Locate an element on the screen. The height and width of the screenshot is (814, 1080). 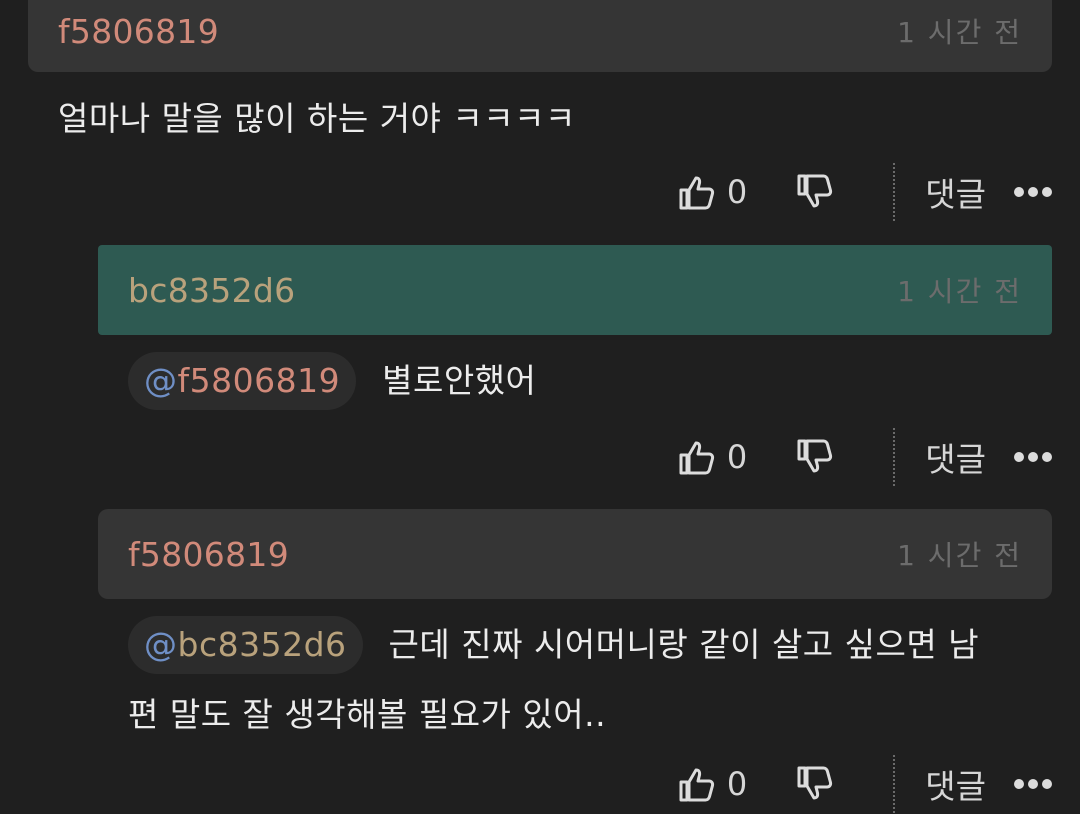
mention-chip: @f5806819 is located at coordinates (242, 381).